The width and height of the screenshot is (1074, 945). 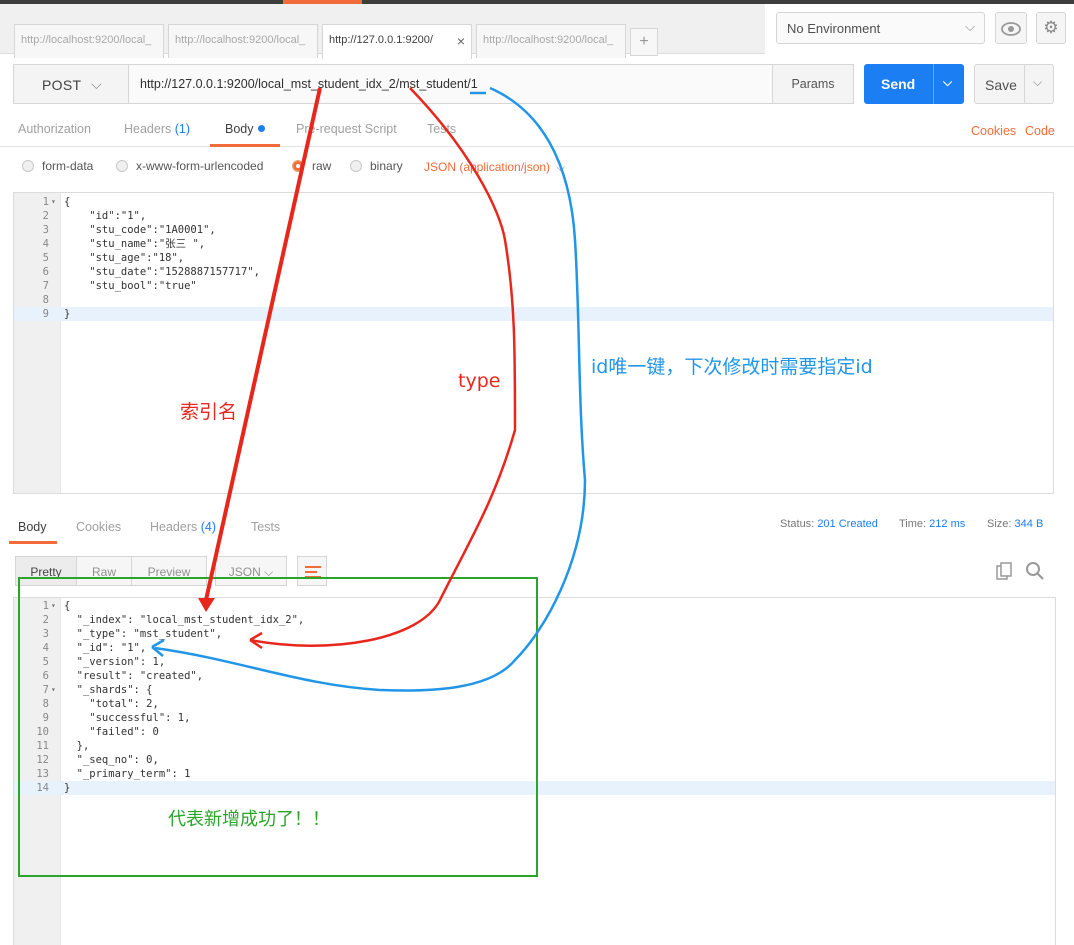 What do you see at coordinates (209, 412) in the screenshot?
I see `annotation-index-name: 索引名` at bounding box center [209, 412].